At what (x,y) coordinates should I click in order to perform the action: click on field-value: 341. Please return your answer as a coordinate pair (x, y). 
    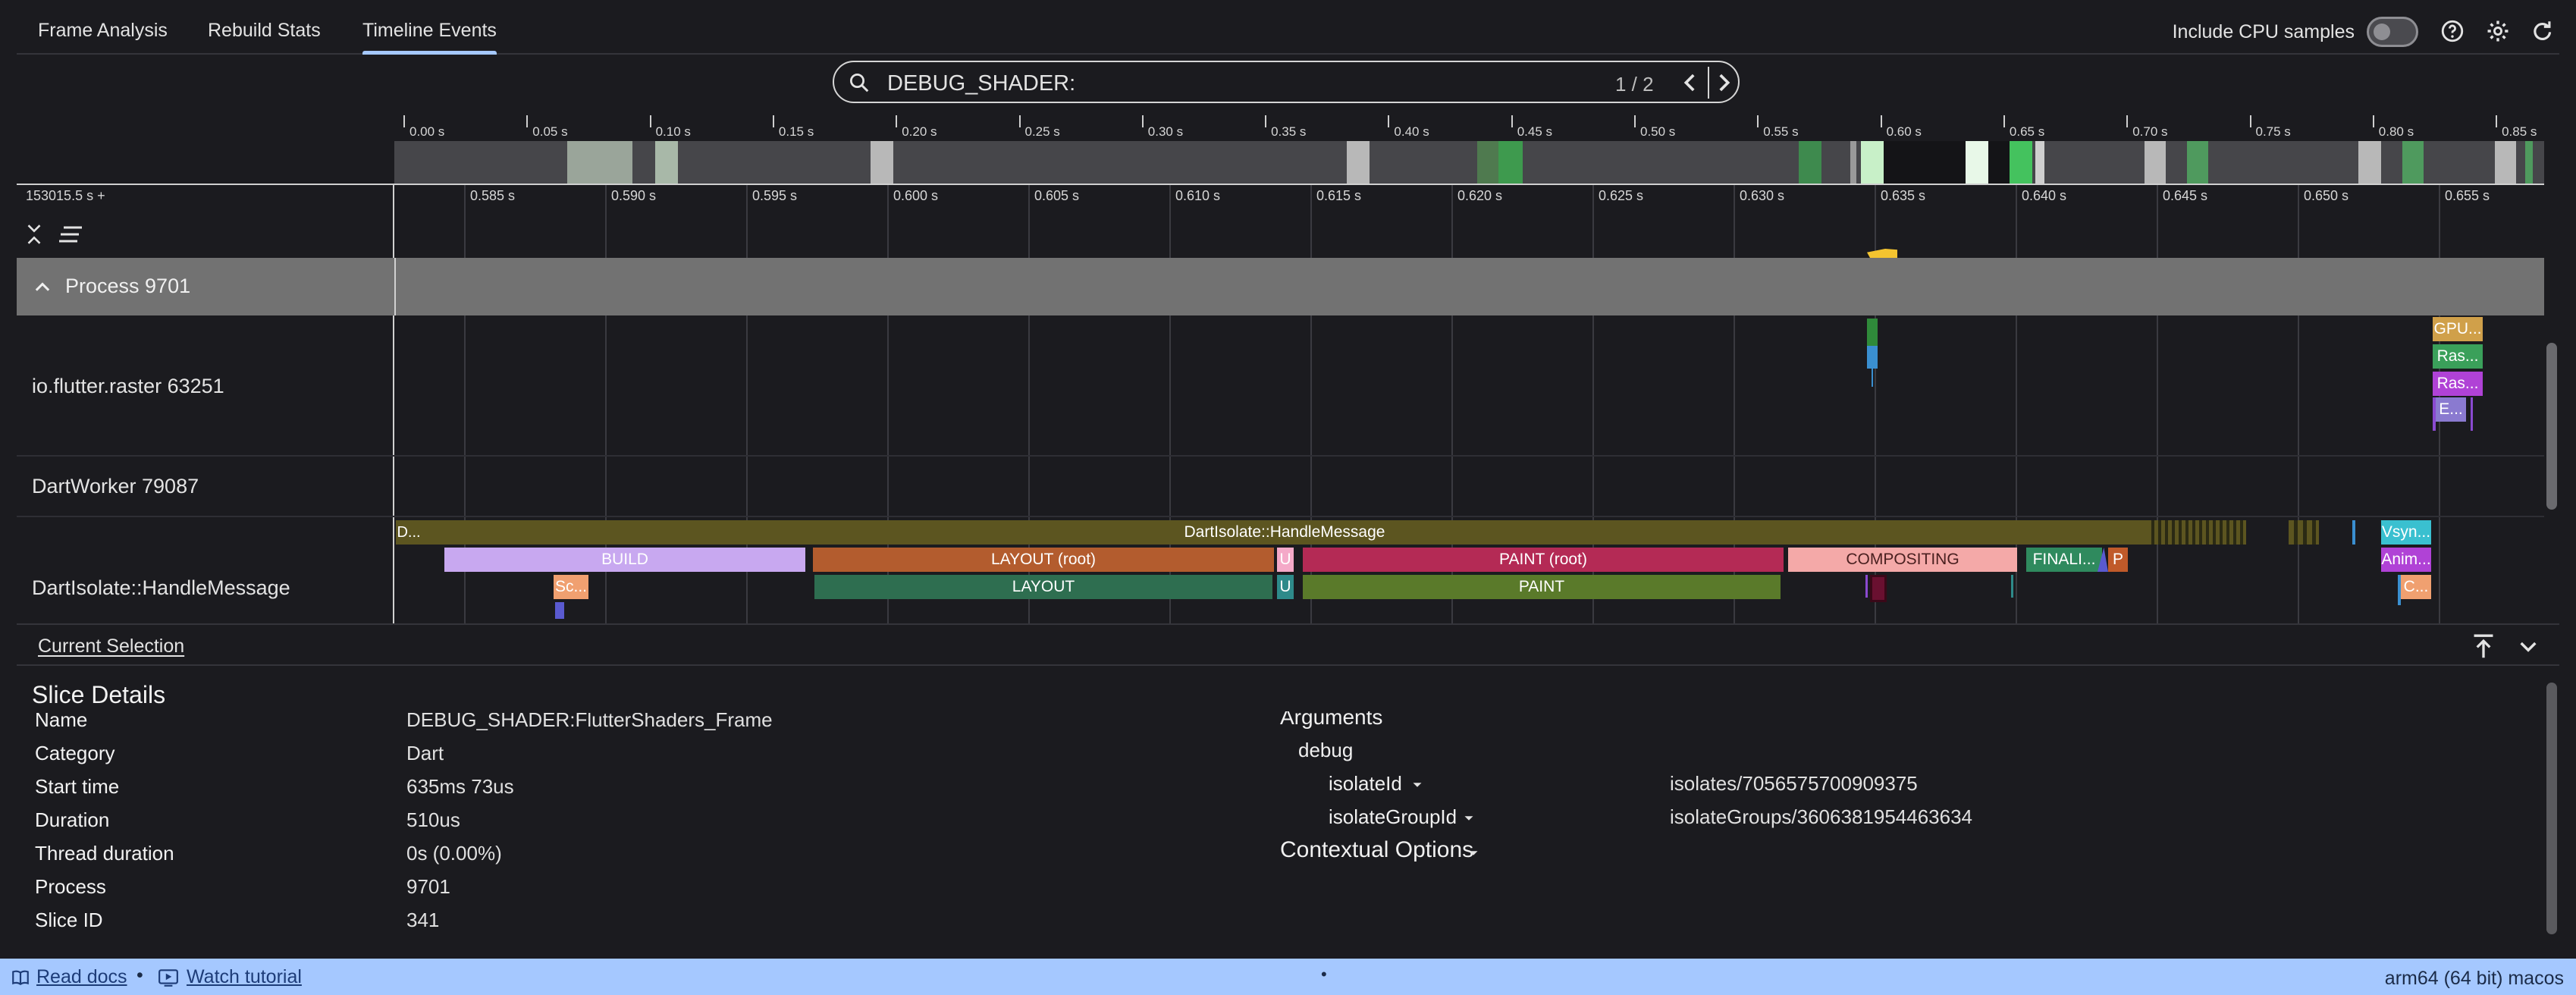
    Looking at the image, I should click on (423, 920).